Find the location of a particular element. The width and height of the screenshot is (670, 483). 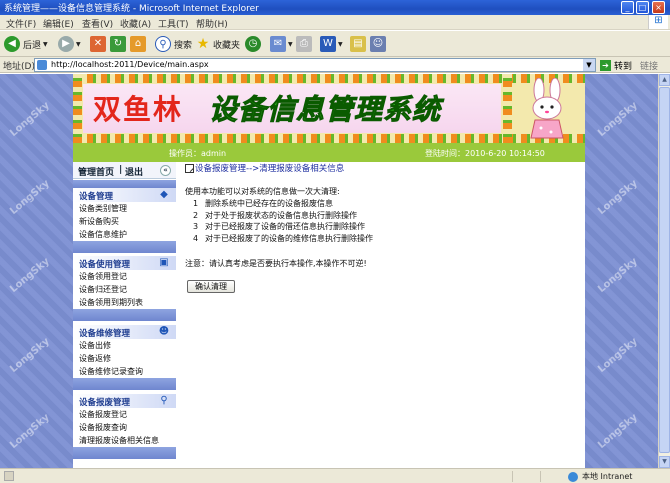

history-icon: ◷ is located at coordinates (253, 44).